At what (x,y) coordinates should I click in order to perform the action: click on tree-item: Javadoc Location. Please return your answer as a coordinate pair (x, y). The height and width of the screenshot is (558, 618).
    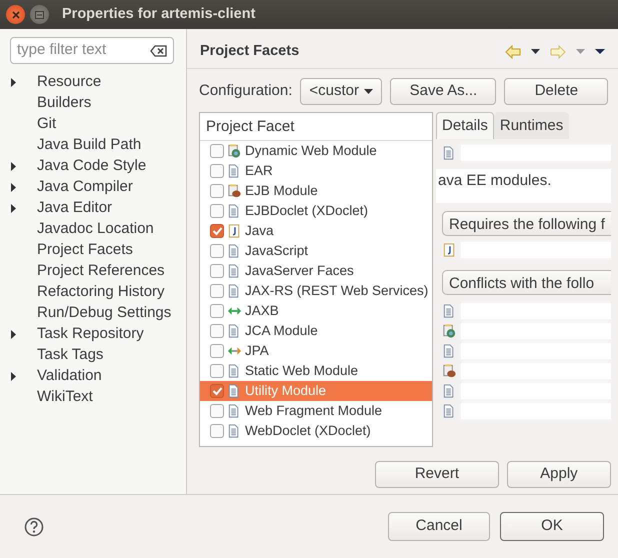
    Looking at the image, I should click on (95, 229).